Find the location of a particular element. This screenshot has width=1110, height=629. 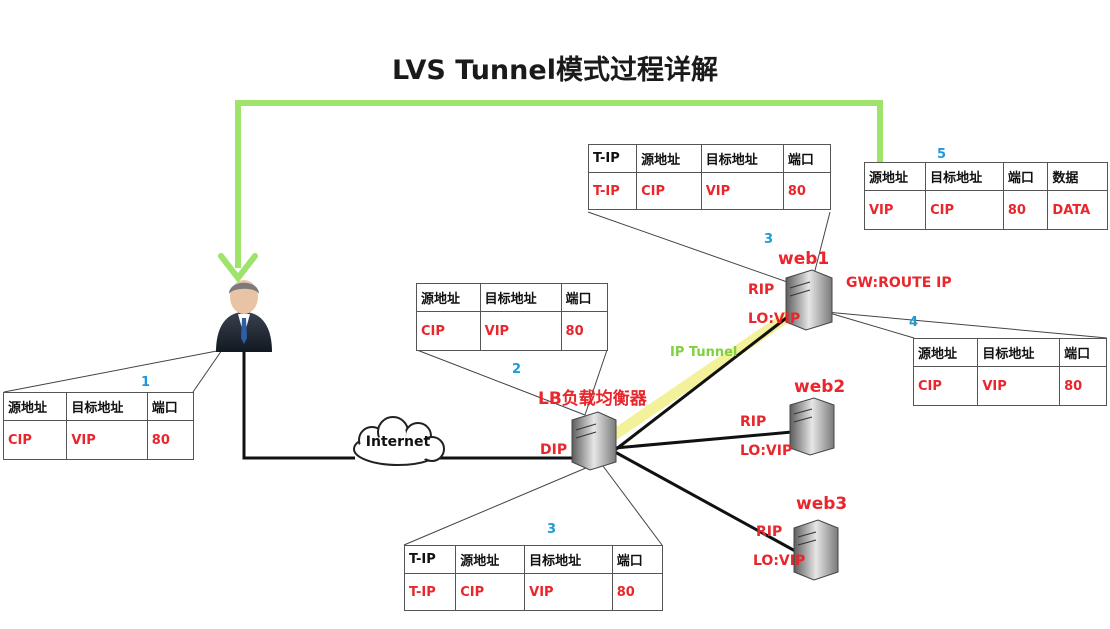

client-person-icon is located at coordinates (244, 316).